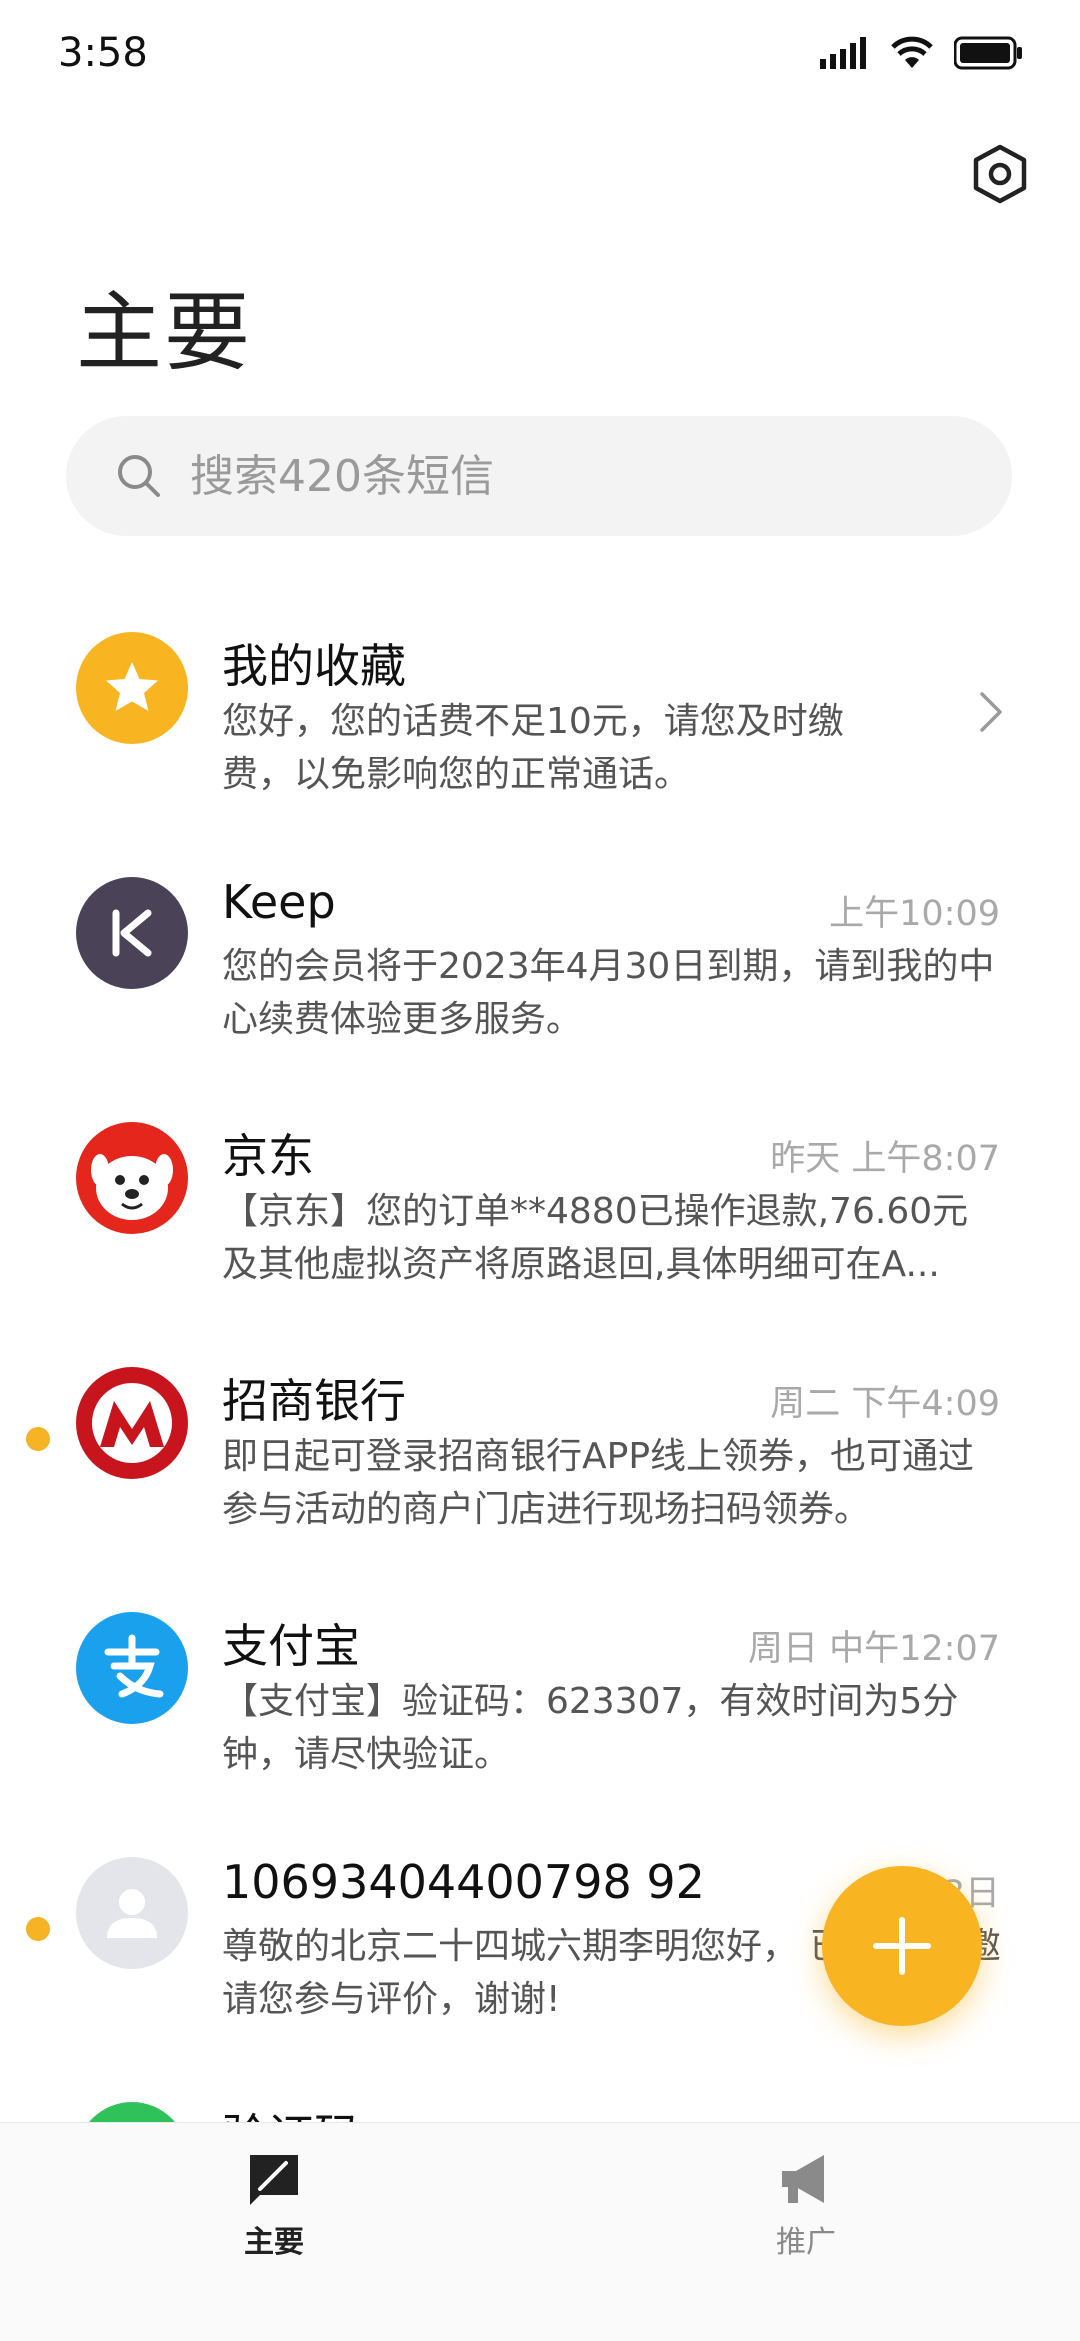  Describe the element at coordinates (314, 666) in the screenshot. I see `conversation-name: 我的收藏` at that location.